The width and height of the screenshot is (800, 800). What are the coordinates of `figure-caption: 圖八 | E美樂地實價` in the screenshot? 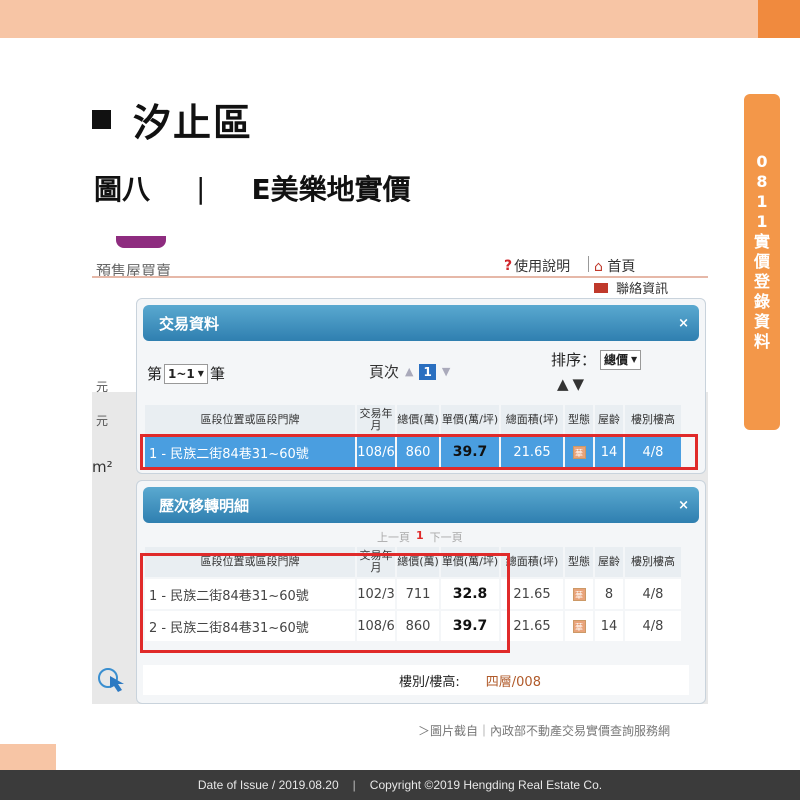 It's located at (252, 188).